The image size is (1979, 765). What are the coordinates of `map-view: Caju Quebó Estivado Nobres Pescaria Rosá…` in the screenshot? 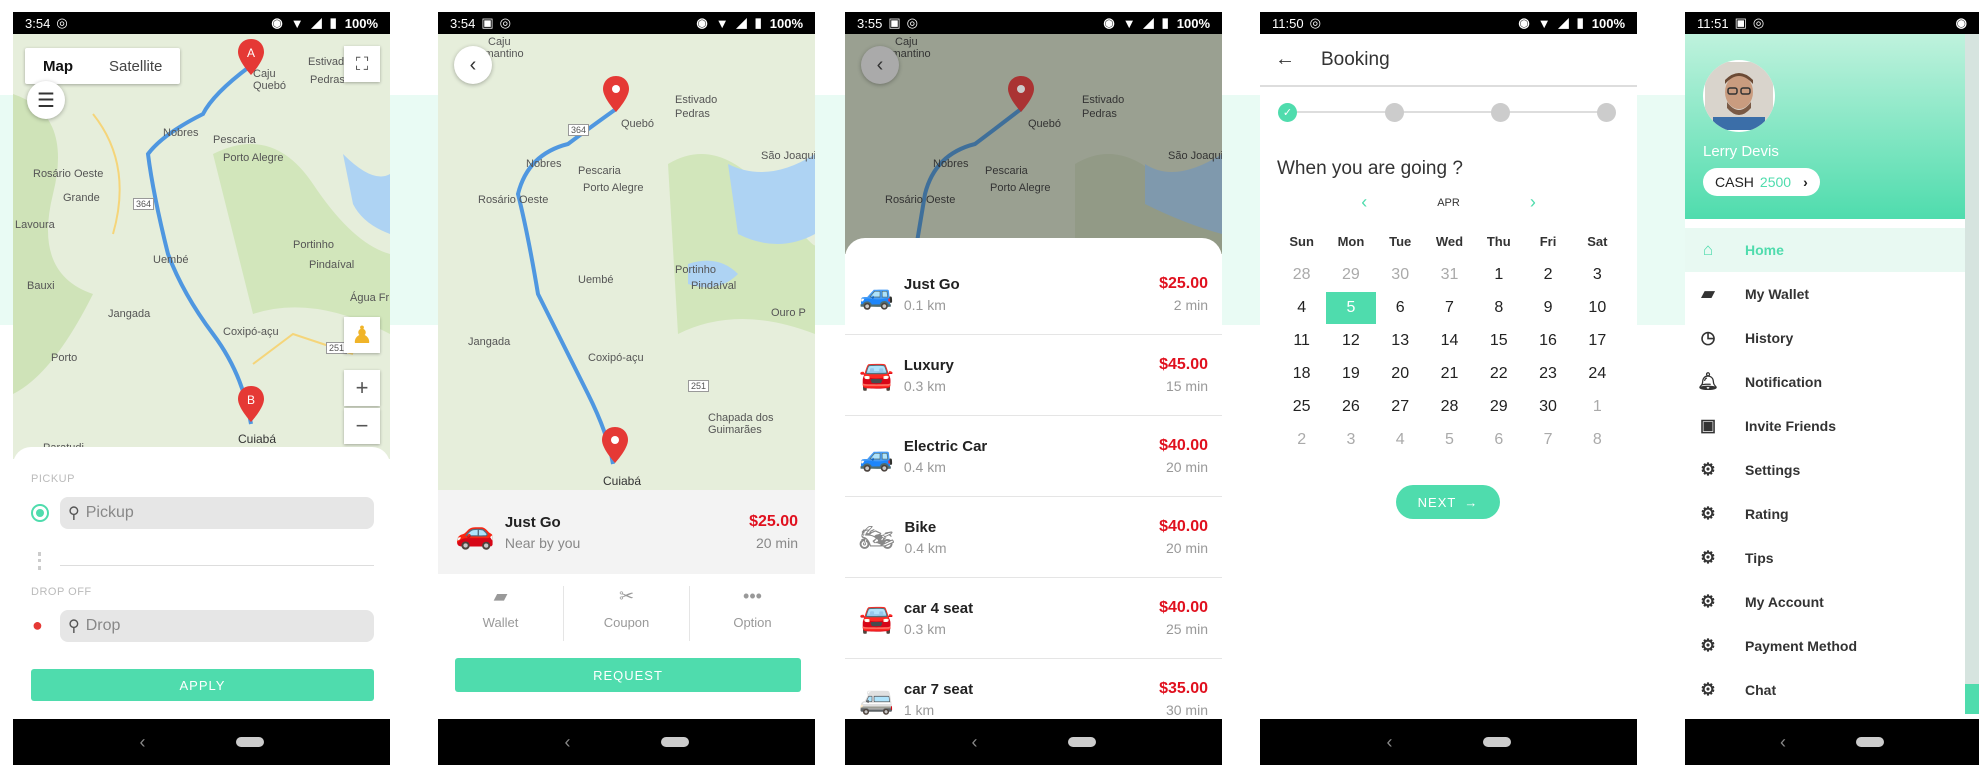 It's located at (201, 246).